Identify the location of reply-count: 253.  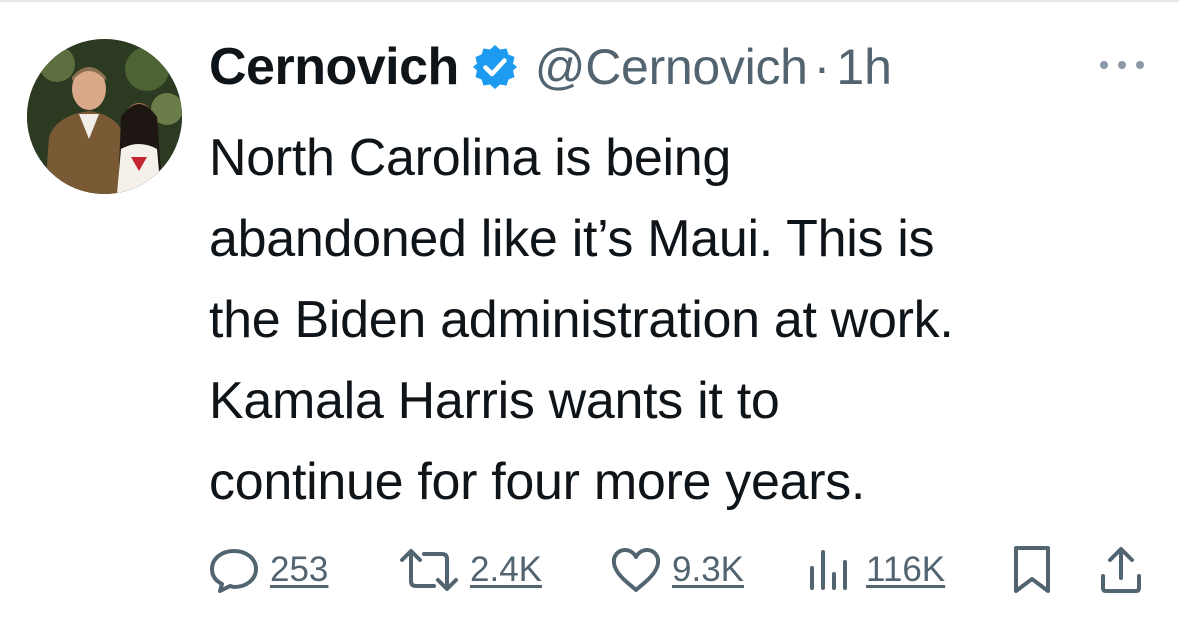
(299, 570).